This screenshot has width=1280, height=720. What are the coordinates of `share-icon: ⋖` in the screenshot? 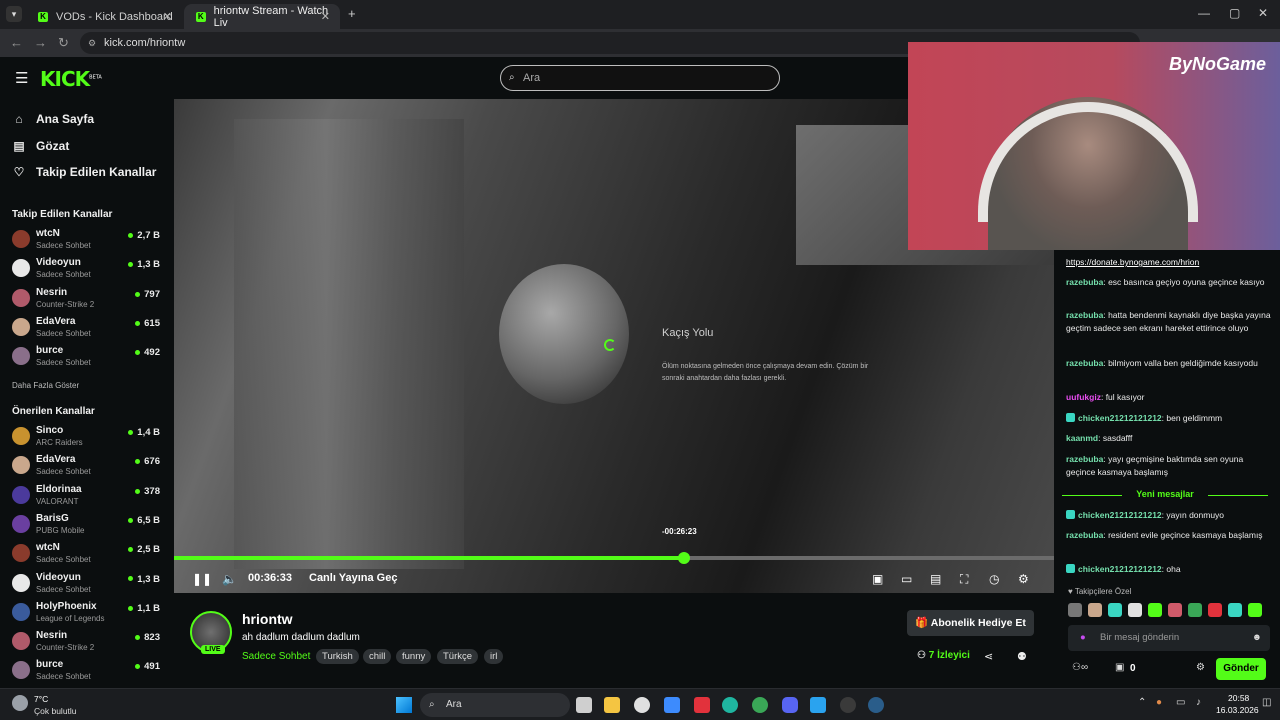 It's located at (988, 656).